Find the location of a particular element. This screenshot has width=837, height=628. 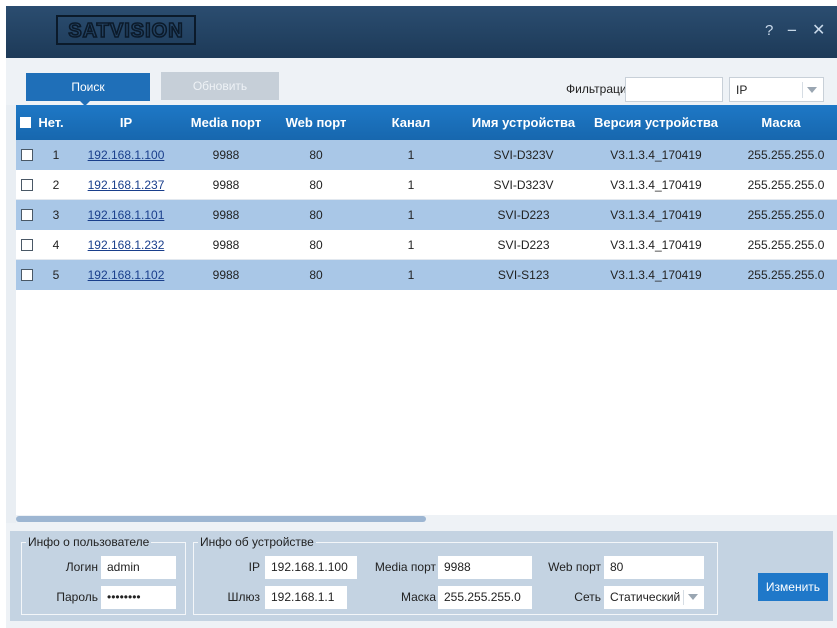

cell-num: 5 is located at coordinates (56, 275).